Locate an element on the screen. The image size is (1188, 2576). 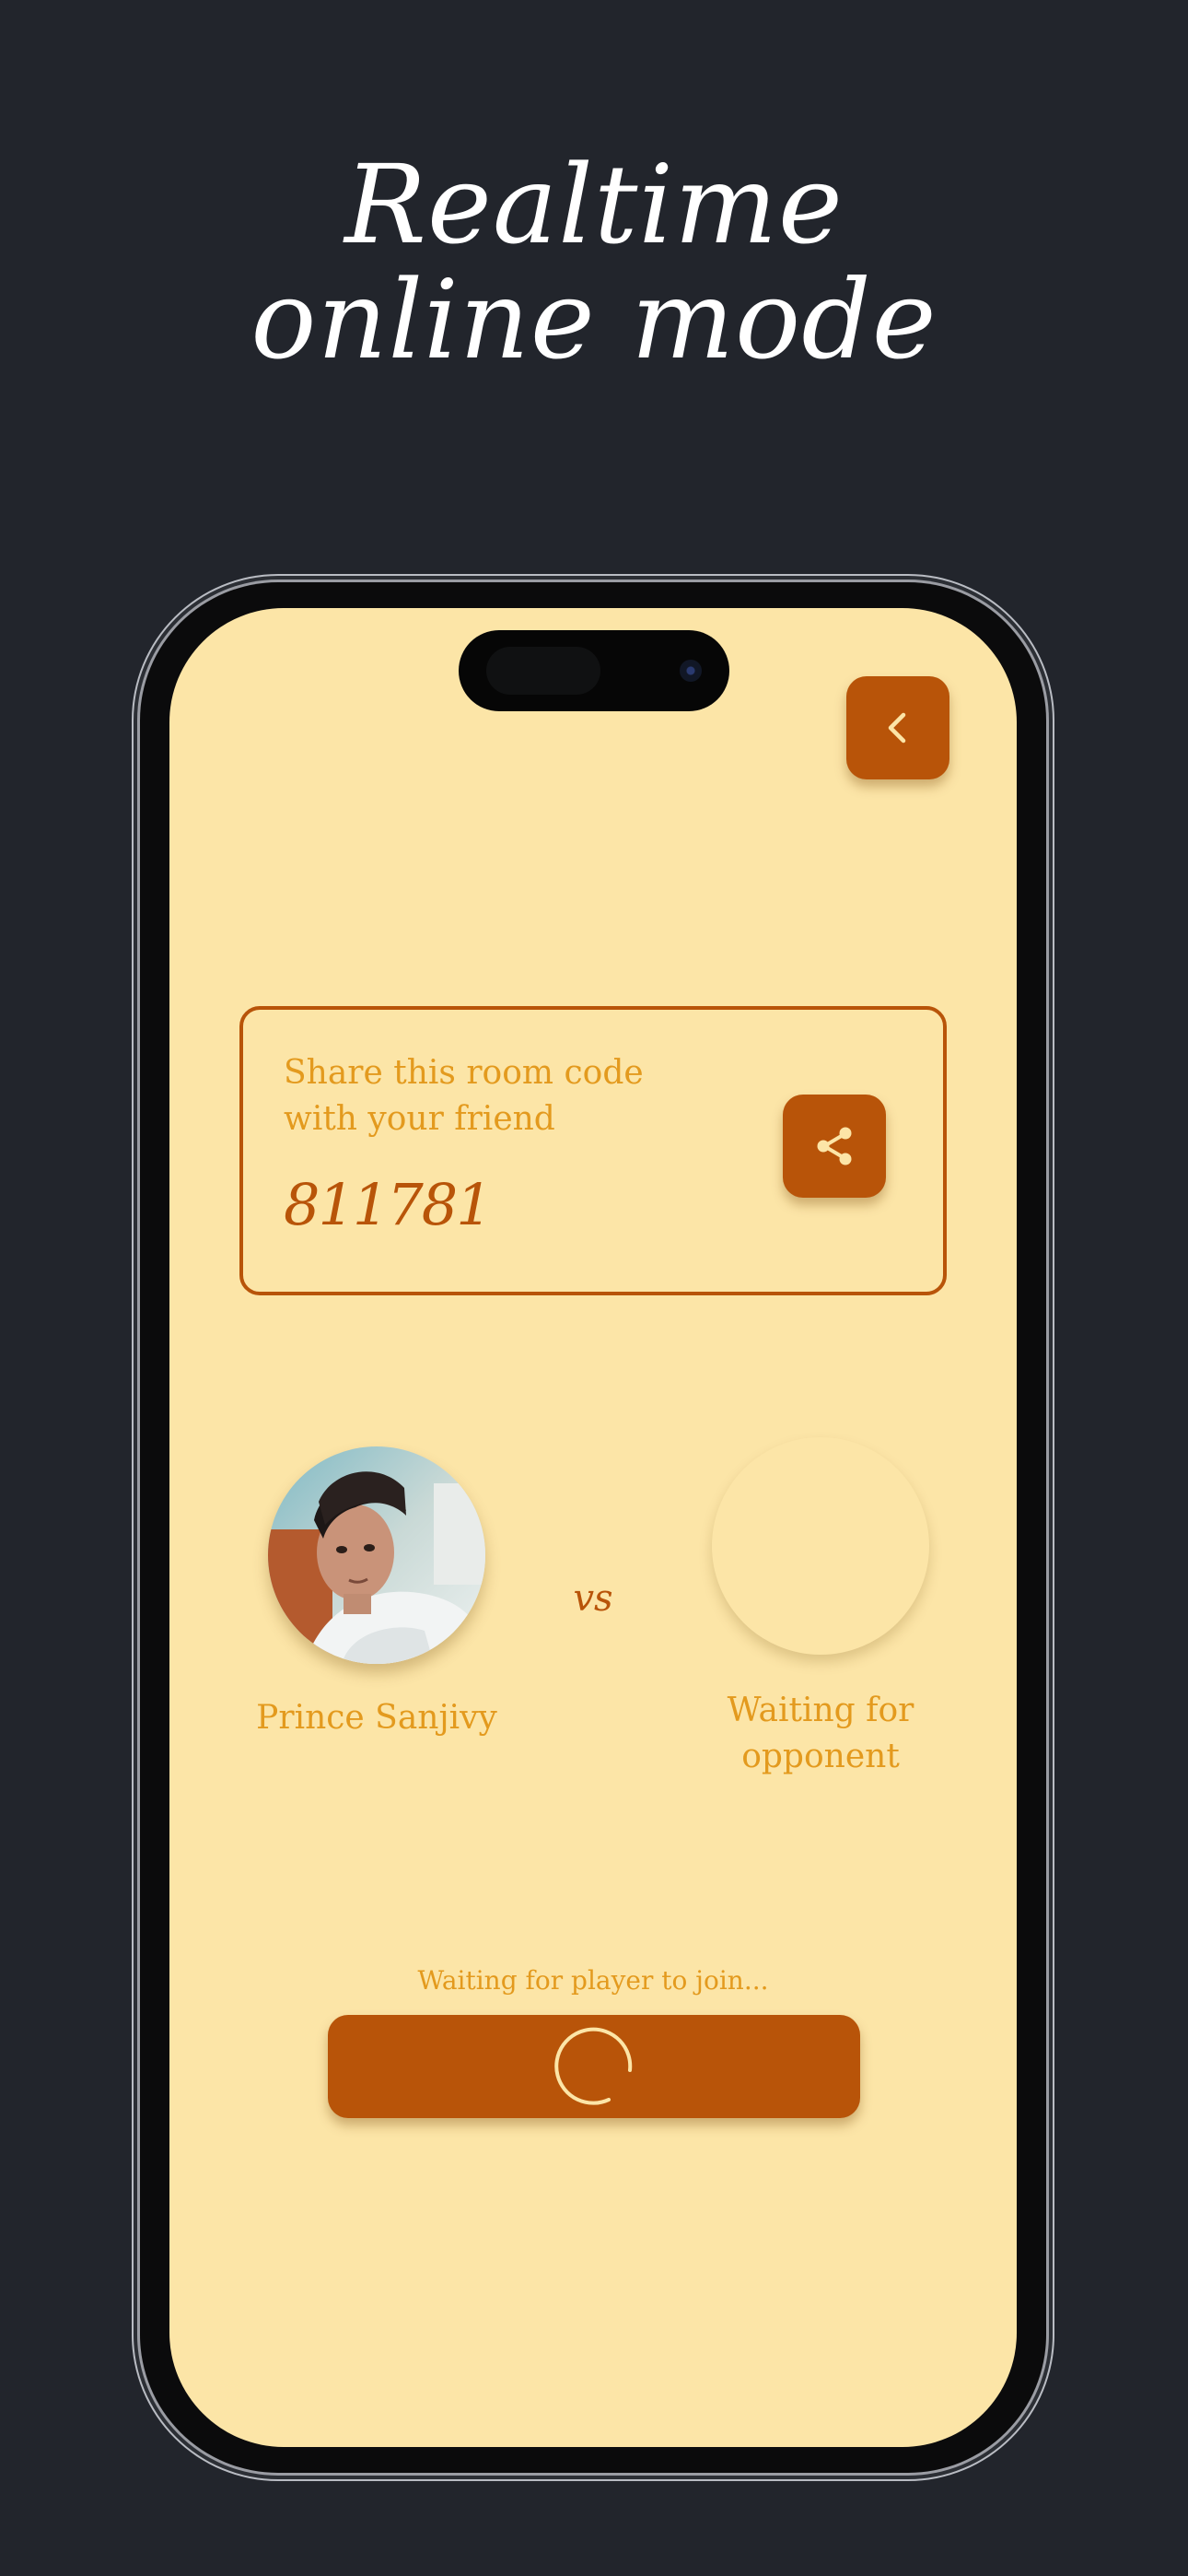
back-button is located at coordinates (897, 727).